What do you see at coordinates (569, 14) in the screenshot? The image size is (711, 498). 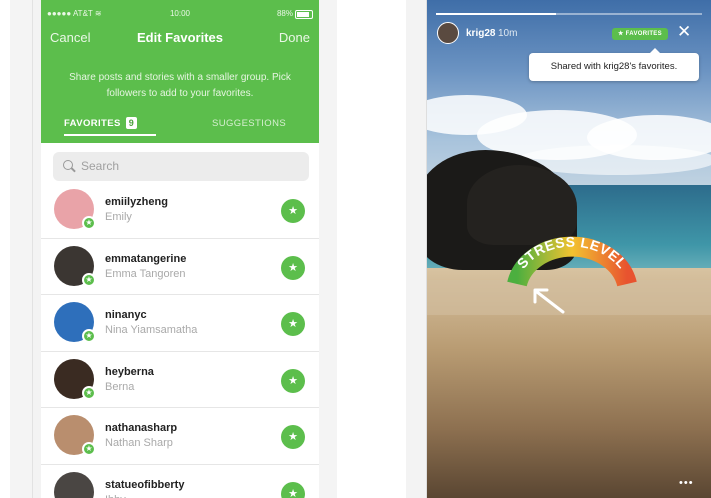 I see `story-progress-bar` at bounding box center [569, 14].